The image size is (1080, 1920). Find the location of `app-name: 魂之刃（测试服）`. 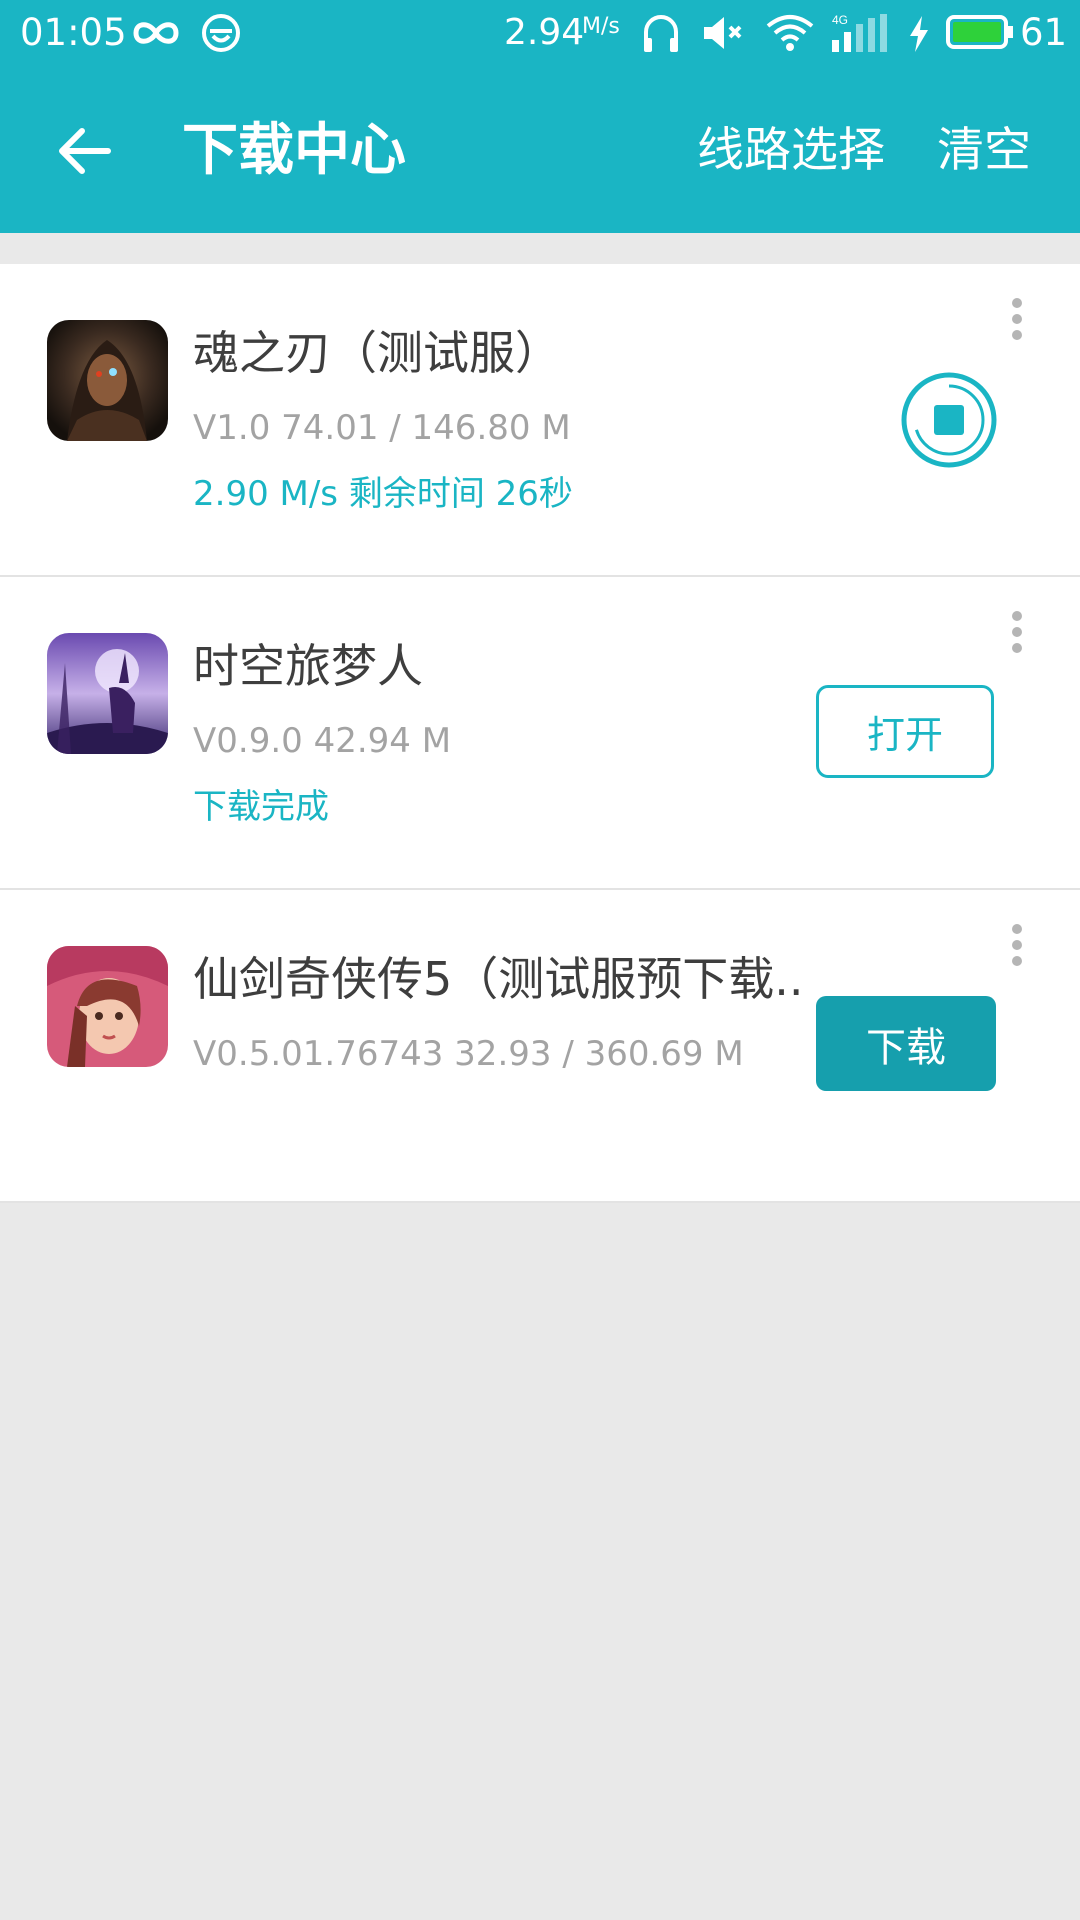

app-name: 魂之刃（测试服） is located at coordinates (377, 353).